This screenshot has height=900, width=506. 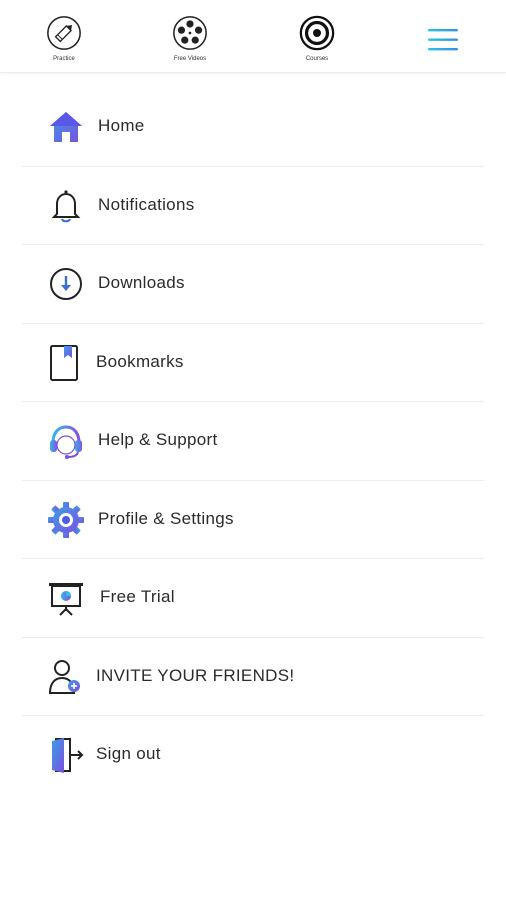 I want to click on menu-item-bookmarks: Bookmarks, so click(x=253, y=363).